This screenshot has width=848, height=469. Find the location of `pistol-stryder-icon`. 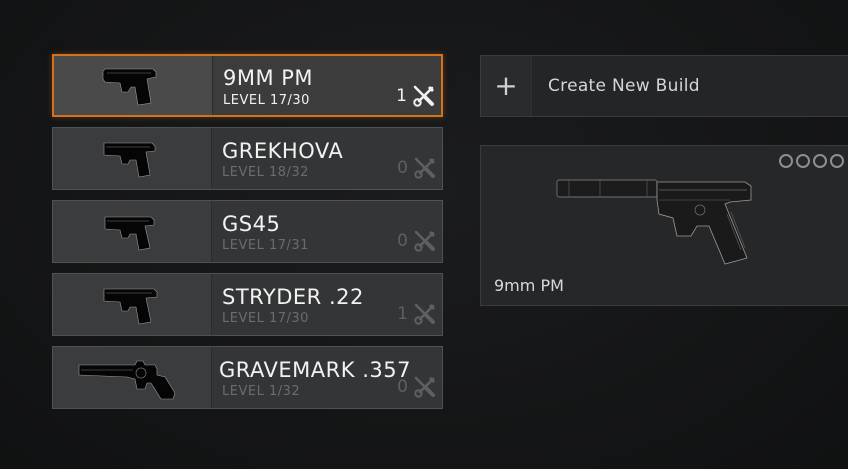

pistol-stryder-icon is located at coordinates (130, 306).